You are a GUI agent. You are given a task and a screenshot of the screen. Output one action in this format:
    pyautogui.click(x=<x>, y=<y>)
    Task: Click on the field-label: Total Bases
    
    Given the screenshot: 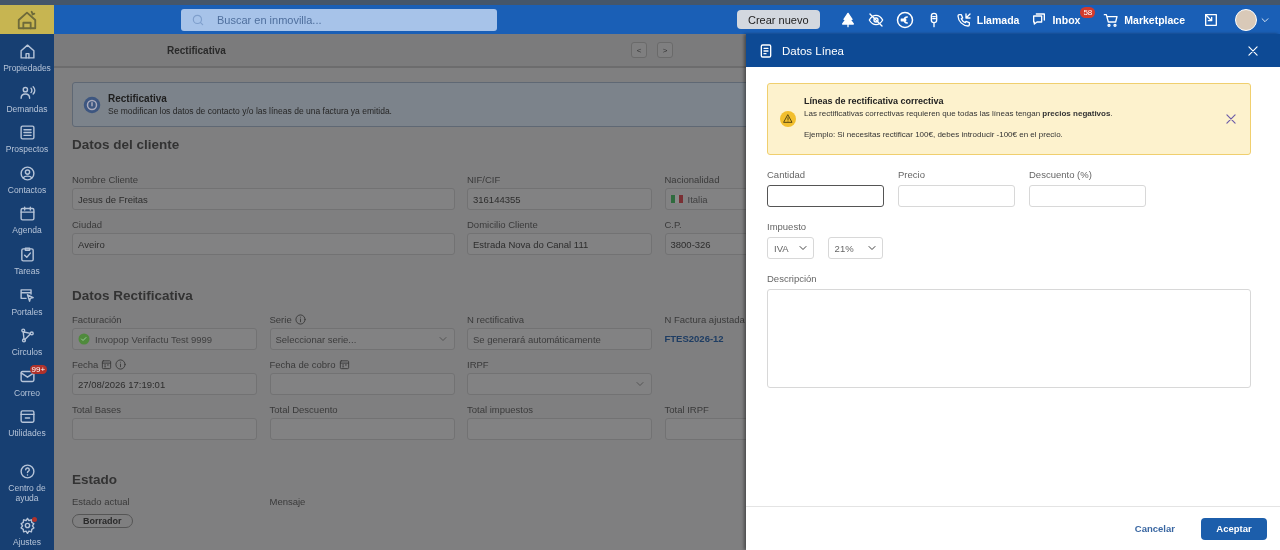 What is the action you would take?
    pyautogui.click(x=97, y=409)
    